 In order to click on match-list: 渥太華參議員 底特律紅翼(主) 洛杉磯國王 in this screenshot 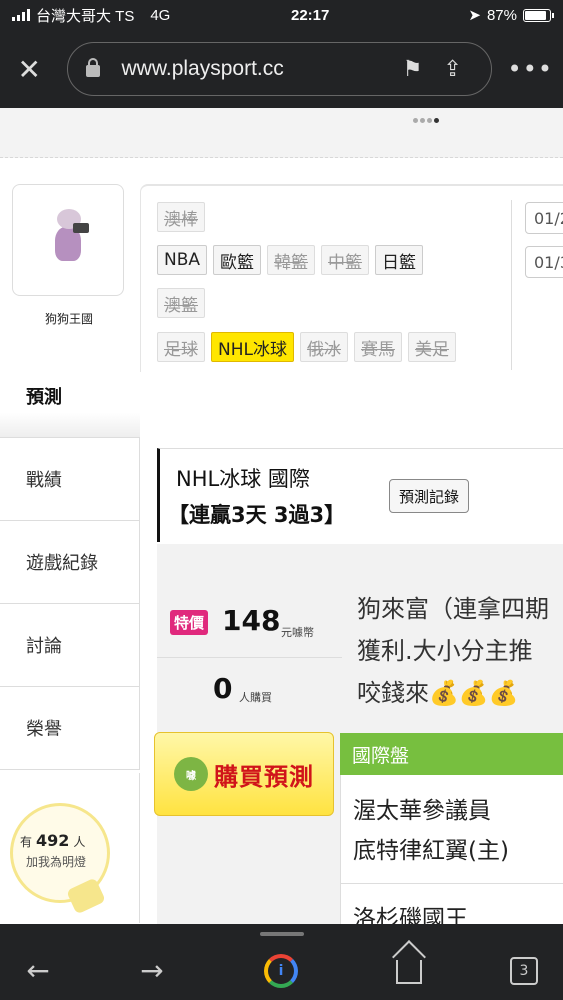, I will do `click(451, 853)`.